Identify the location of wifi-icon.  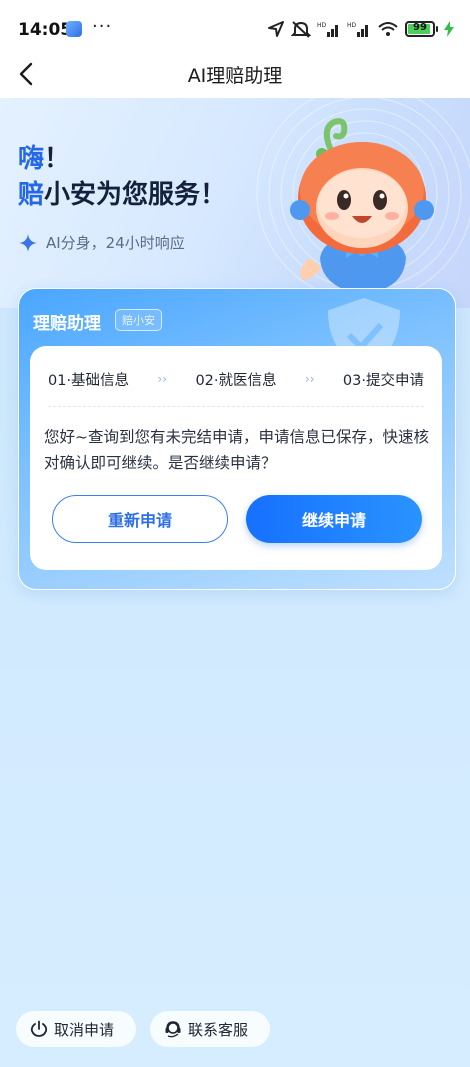
(388, 29).